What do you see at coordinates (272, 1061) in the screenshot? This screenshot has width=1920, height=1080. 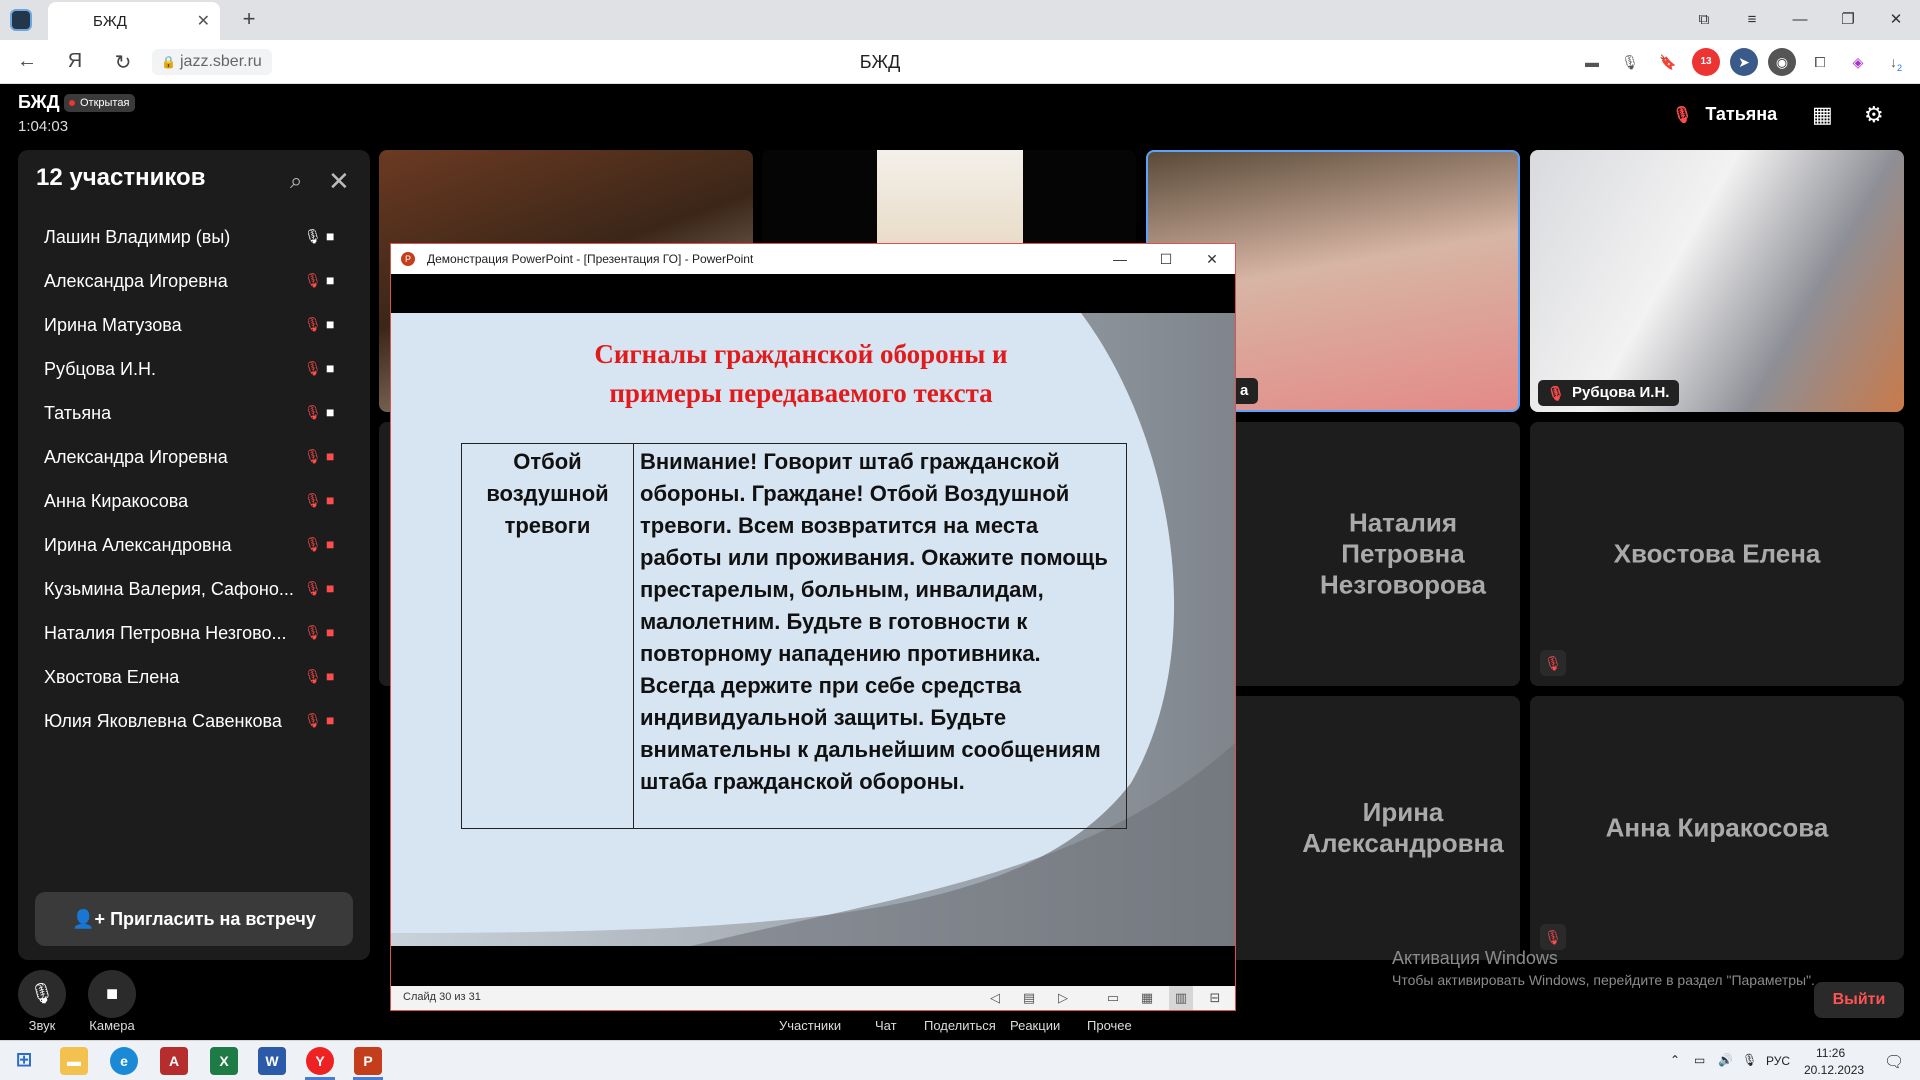 I see `word-icon: W` at bounding box center [272, 1061].